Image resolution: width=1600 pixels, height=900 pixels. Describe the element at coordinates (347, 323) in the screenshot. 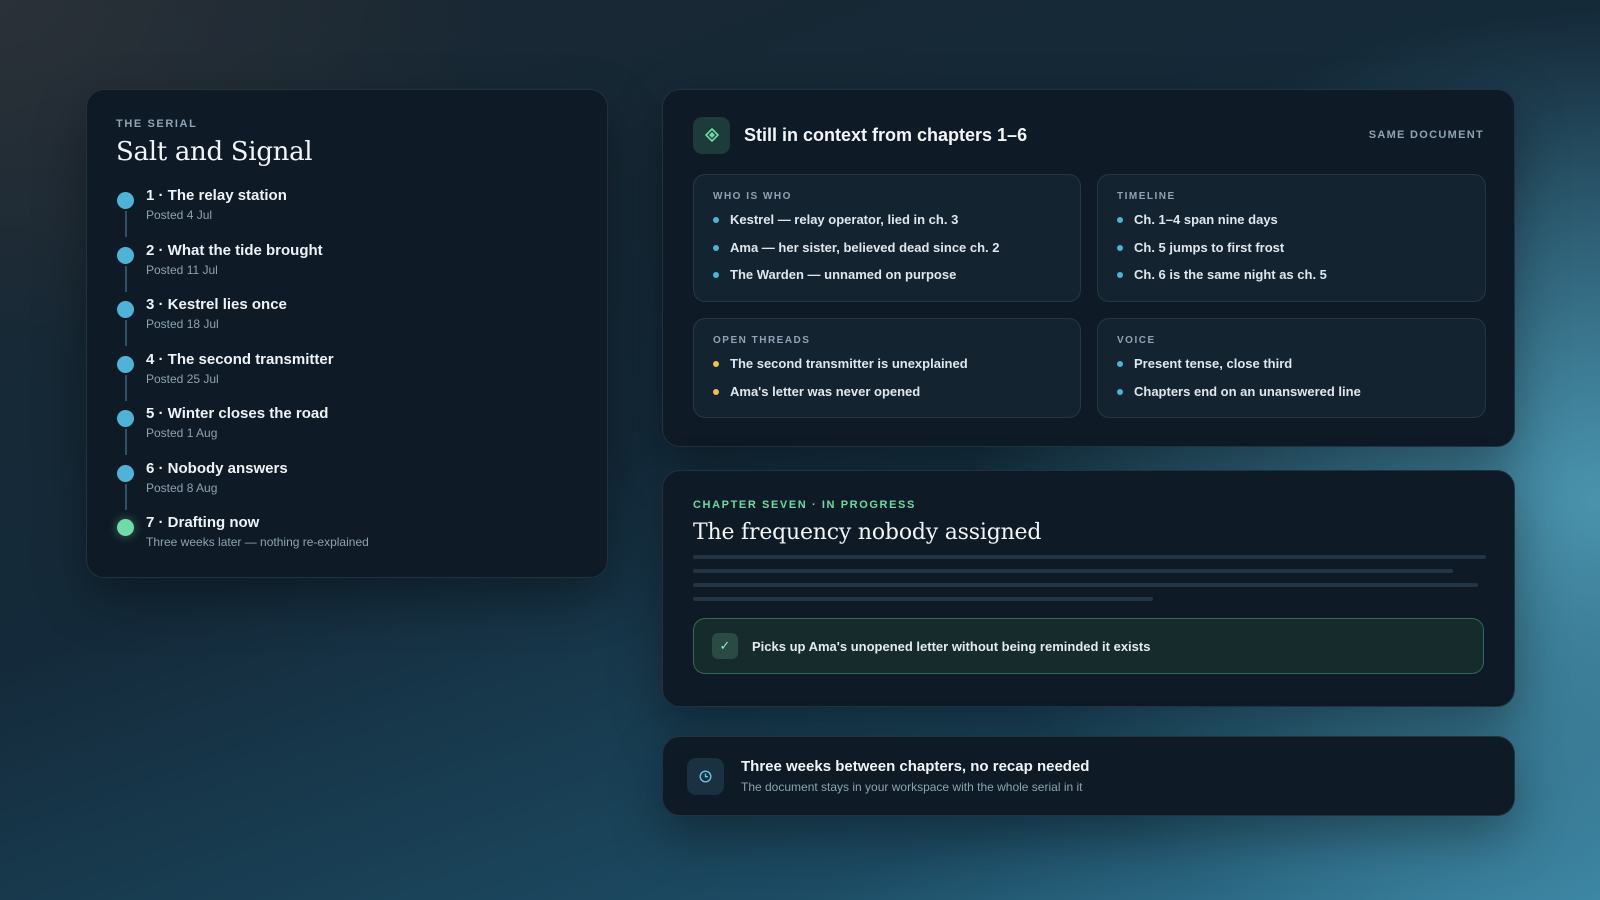

I see `chapter-item-3: 3 · Kestrel lies once Posted 18 Jul` at that location.